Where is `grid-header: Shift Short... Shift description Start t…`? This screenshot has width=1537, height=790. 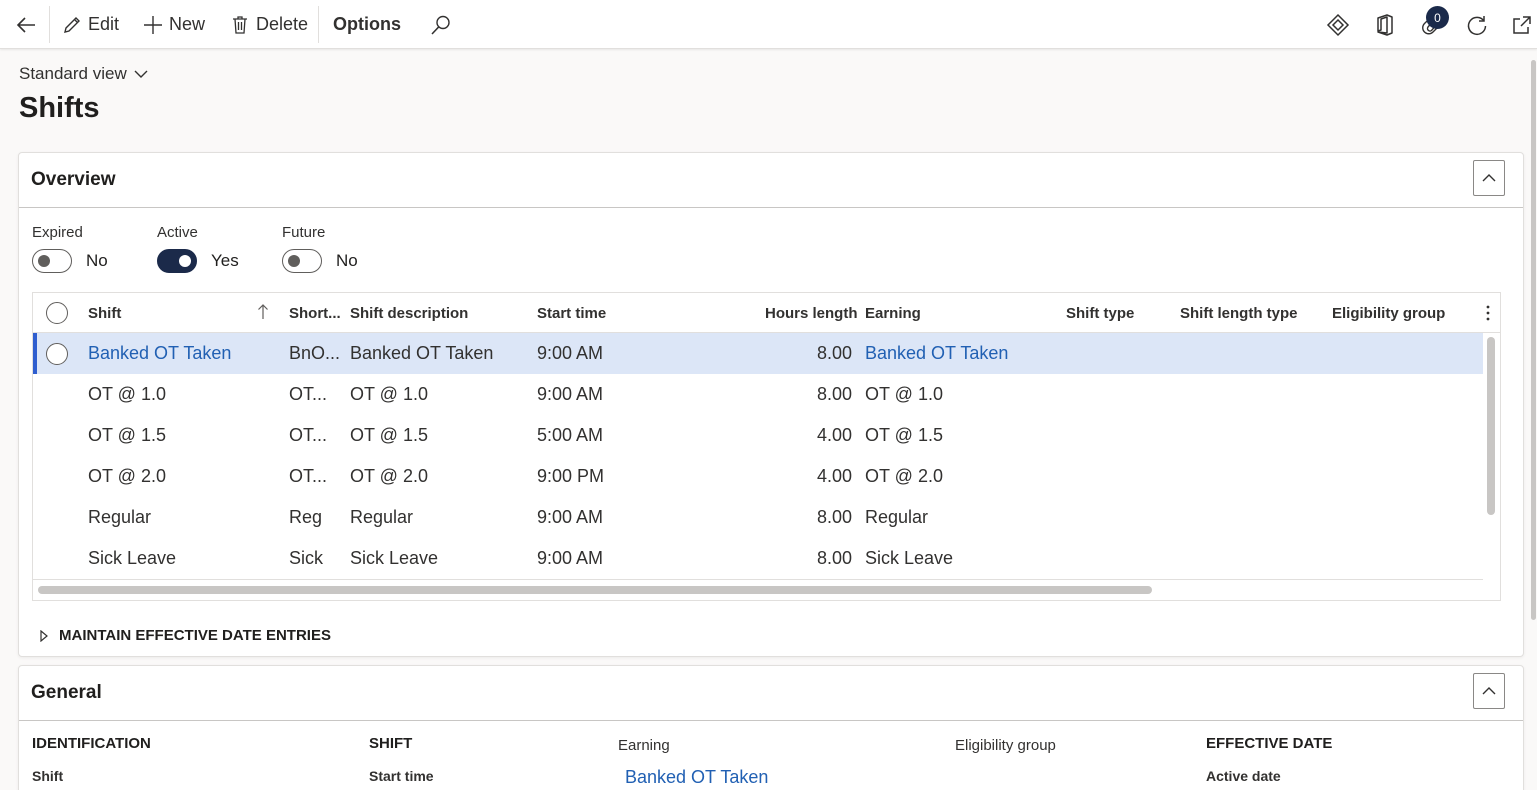
grid-header: Shift Short... Shift description Start t… is located at coordinates (766, 313).